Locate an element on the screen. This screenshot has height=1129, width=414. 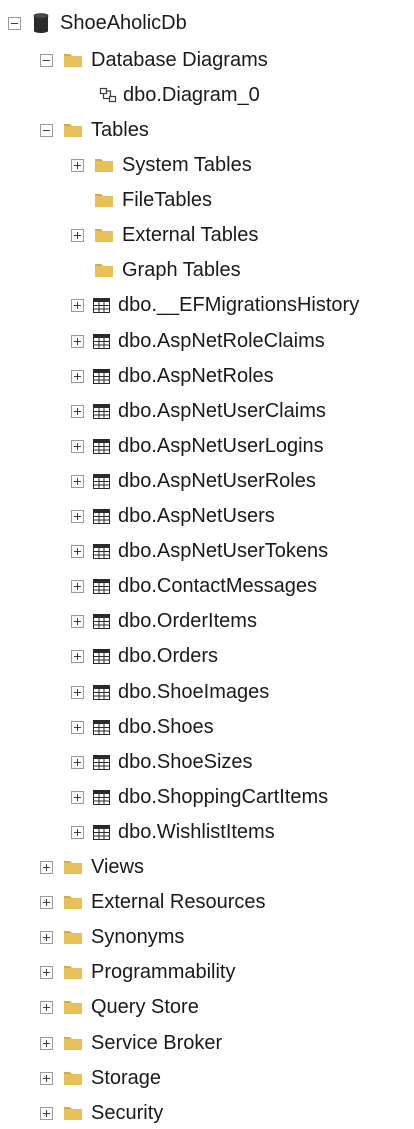
tree-node-db-folder: Synonyms is located at coordinates (112, 937).